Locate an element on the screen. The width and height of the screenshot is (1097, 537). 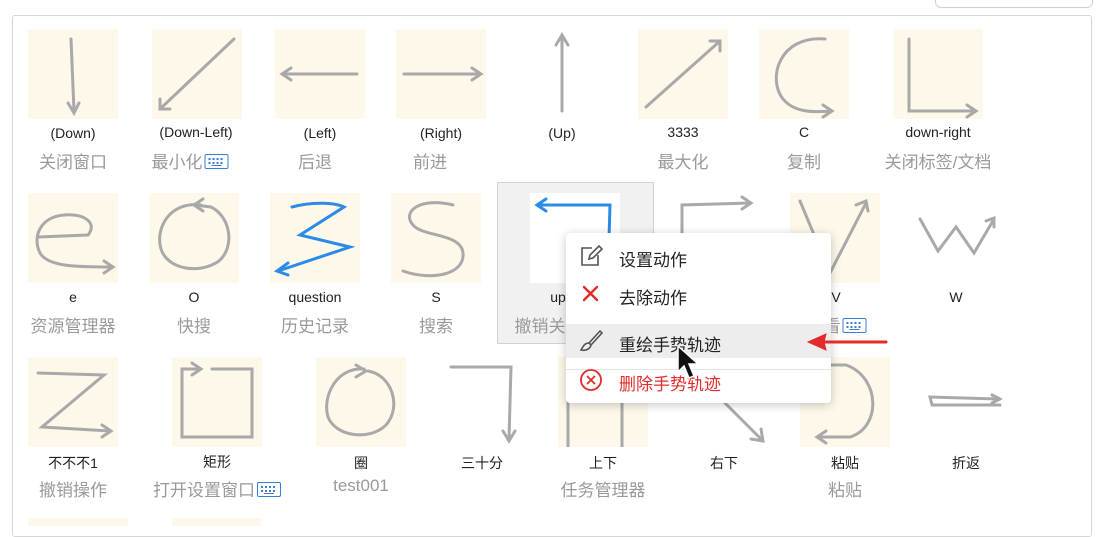
gesture-thumb-down-right is located at coordinates (938, 74).